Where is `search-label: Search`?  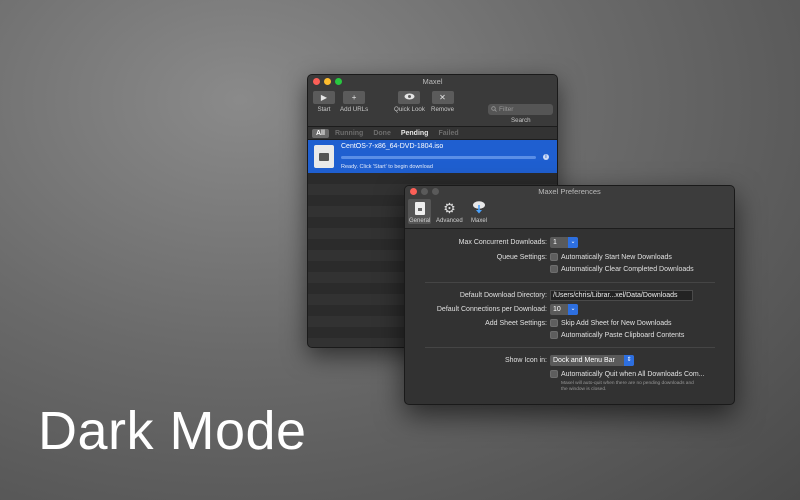
search-label: Search is located at coordinates (521, 120).